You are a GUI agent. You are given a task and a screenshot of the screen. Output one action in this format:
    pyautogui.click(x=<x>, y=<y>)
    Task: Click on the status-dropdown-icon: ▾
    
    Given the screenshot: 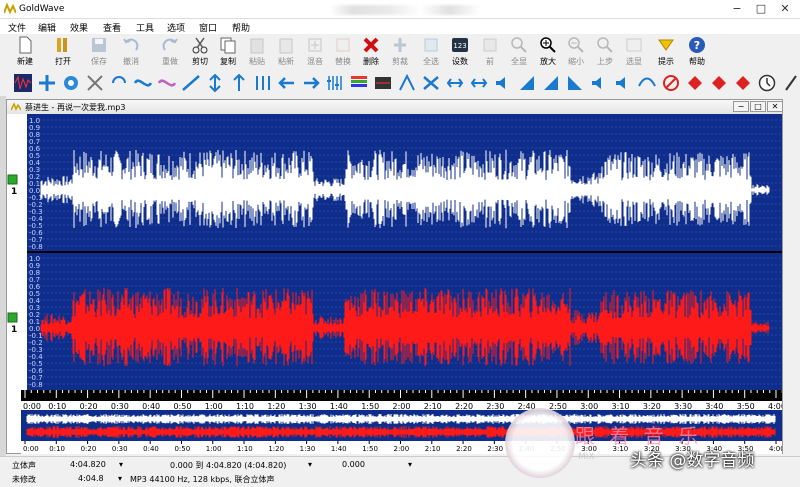 What is the action you would take?
    pyautogui.click(x=121, y=464)
    